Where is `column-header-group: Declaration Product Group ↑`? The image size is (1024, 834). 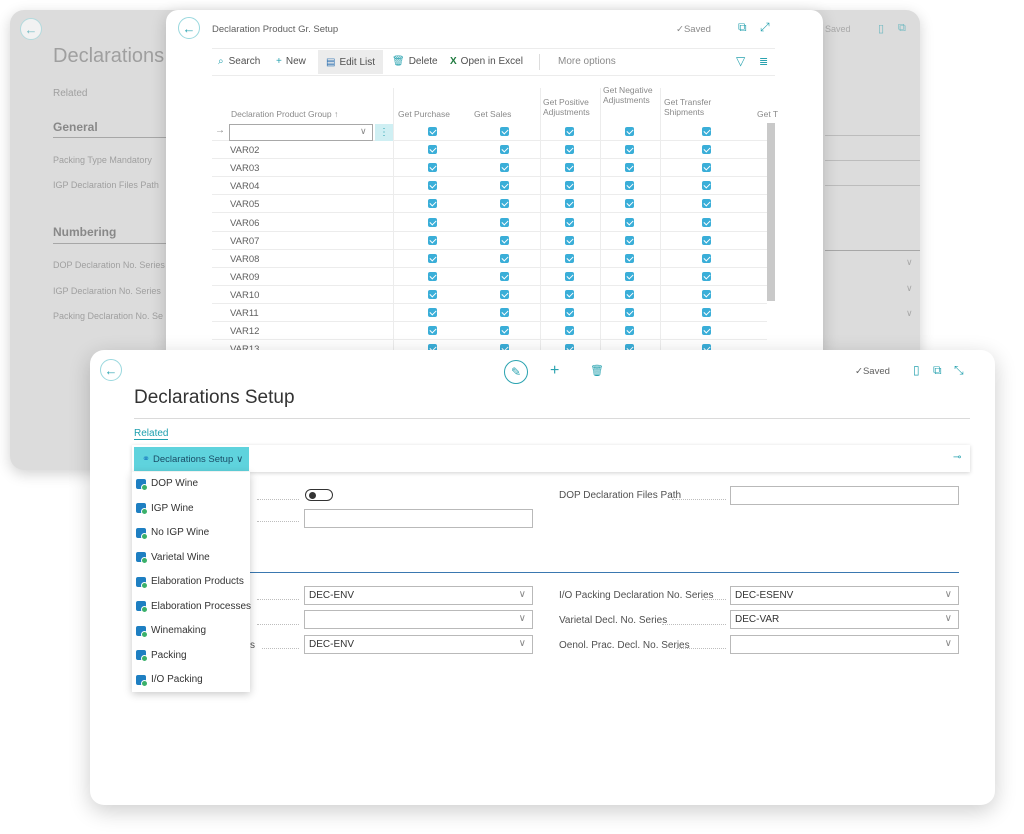
column-header-group: Declaration Product Group ↑ is located at coordinates (284, 114).